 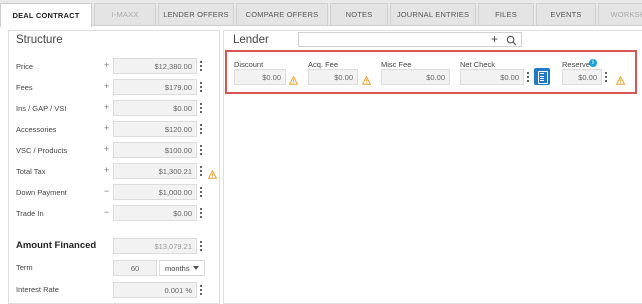 What do you see at coordinates (30, 213) in the screenshot?
I see `trade-in-label: Trade In` at bounding box center [30, 213].